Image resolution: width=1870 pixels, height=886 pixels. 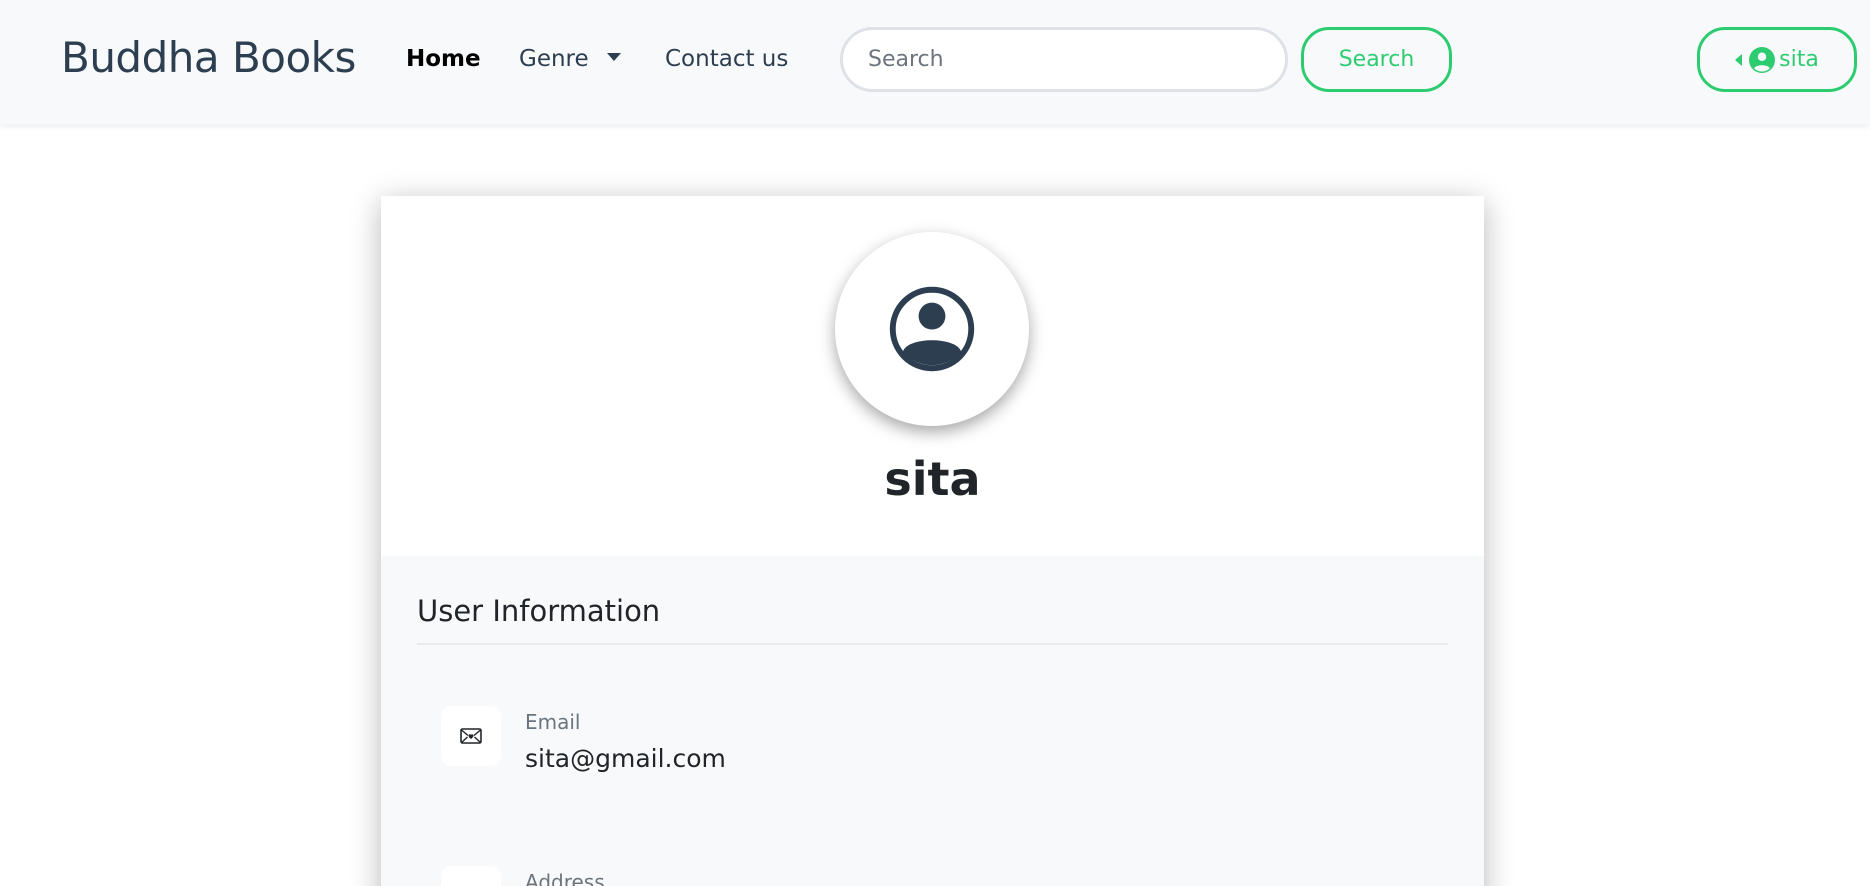 I want to click on user-circle-icon, so click(x=1762, y=59).